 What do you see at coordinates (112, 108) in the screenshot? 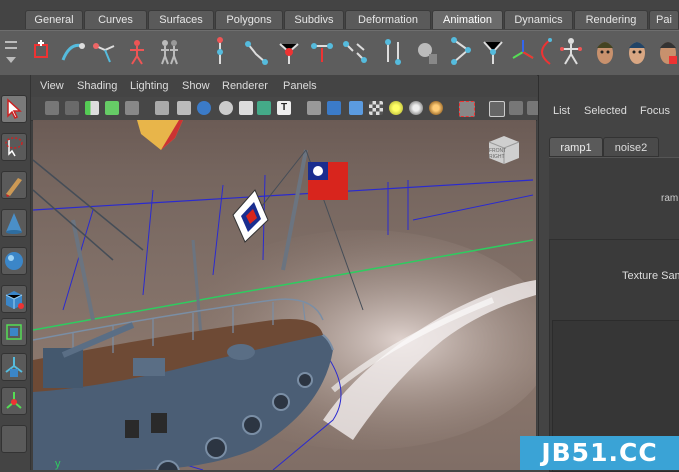
I see `film-gate-icon` at bounding box center [112, 108].